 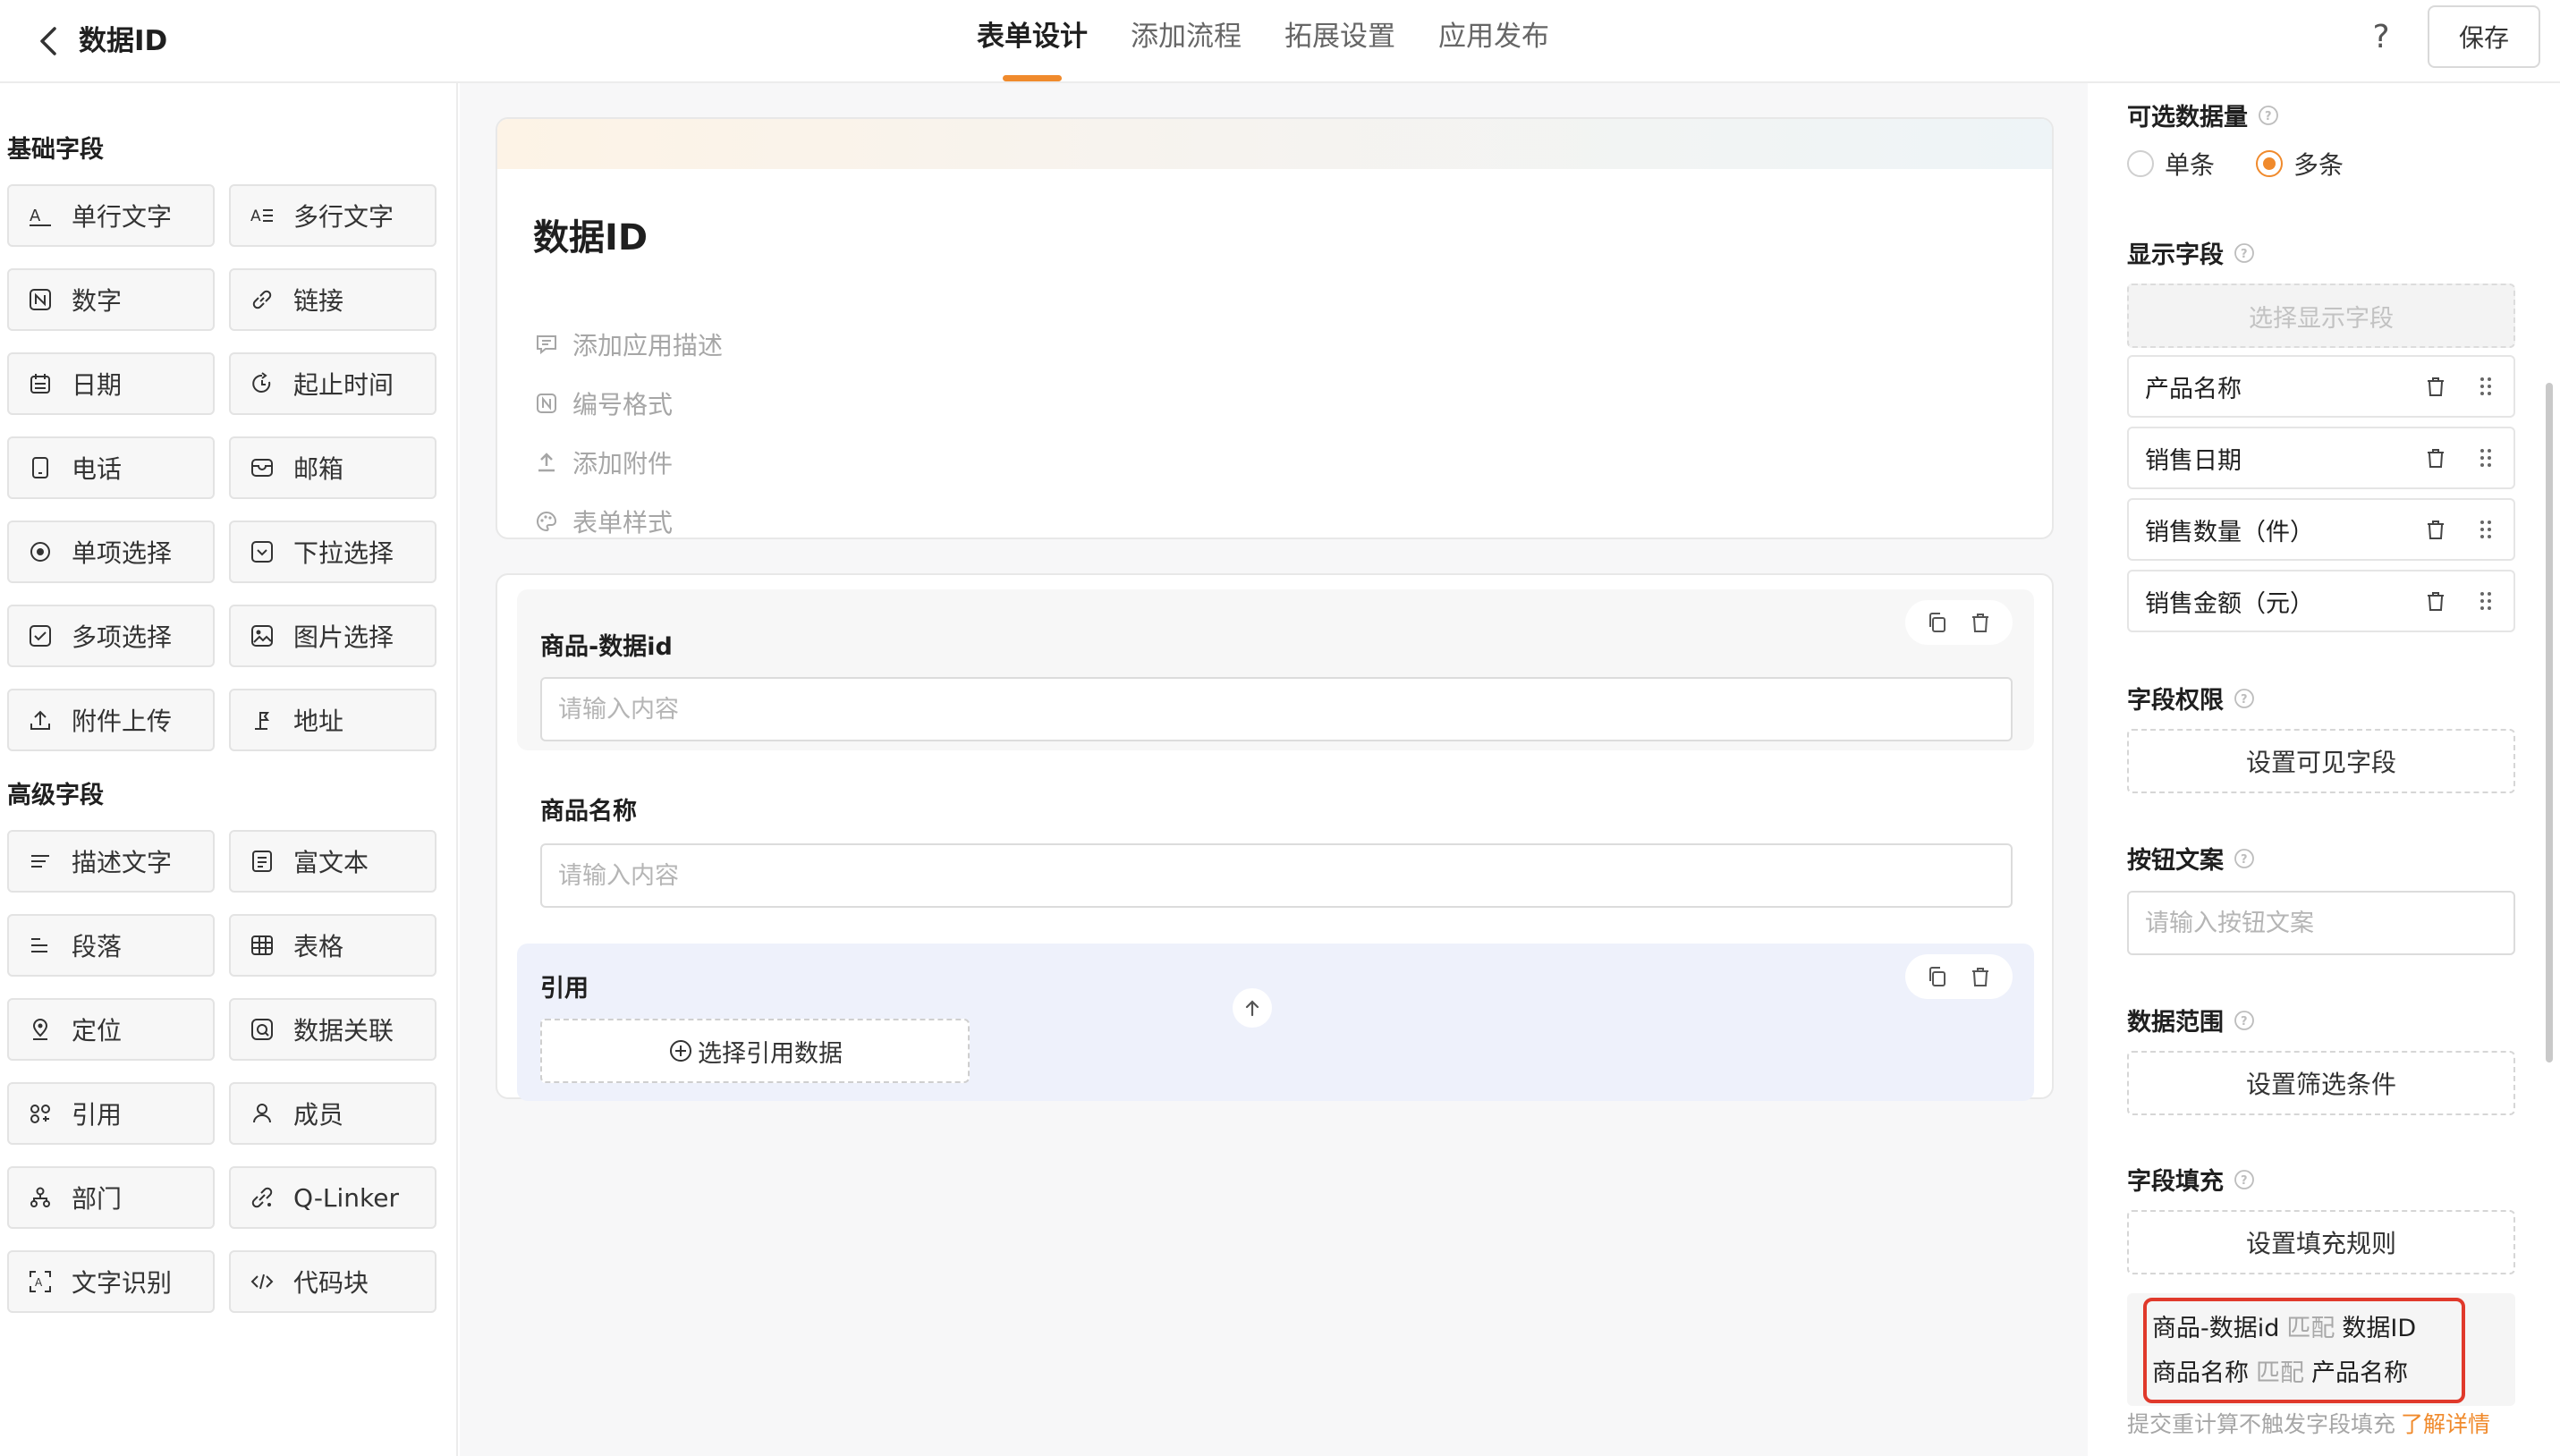 I want to click on add-attachment: 添加附件, so click(x=603, y=462).